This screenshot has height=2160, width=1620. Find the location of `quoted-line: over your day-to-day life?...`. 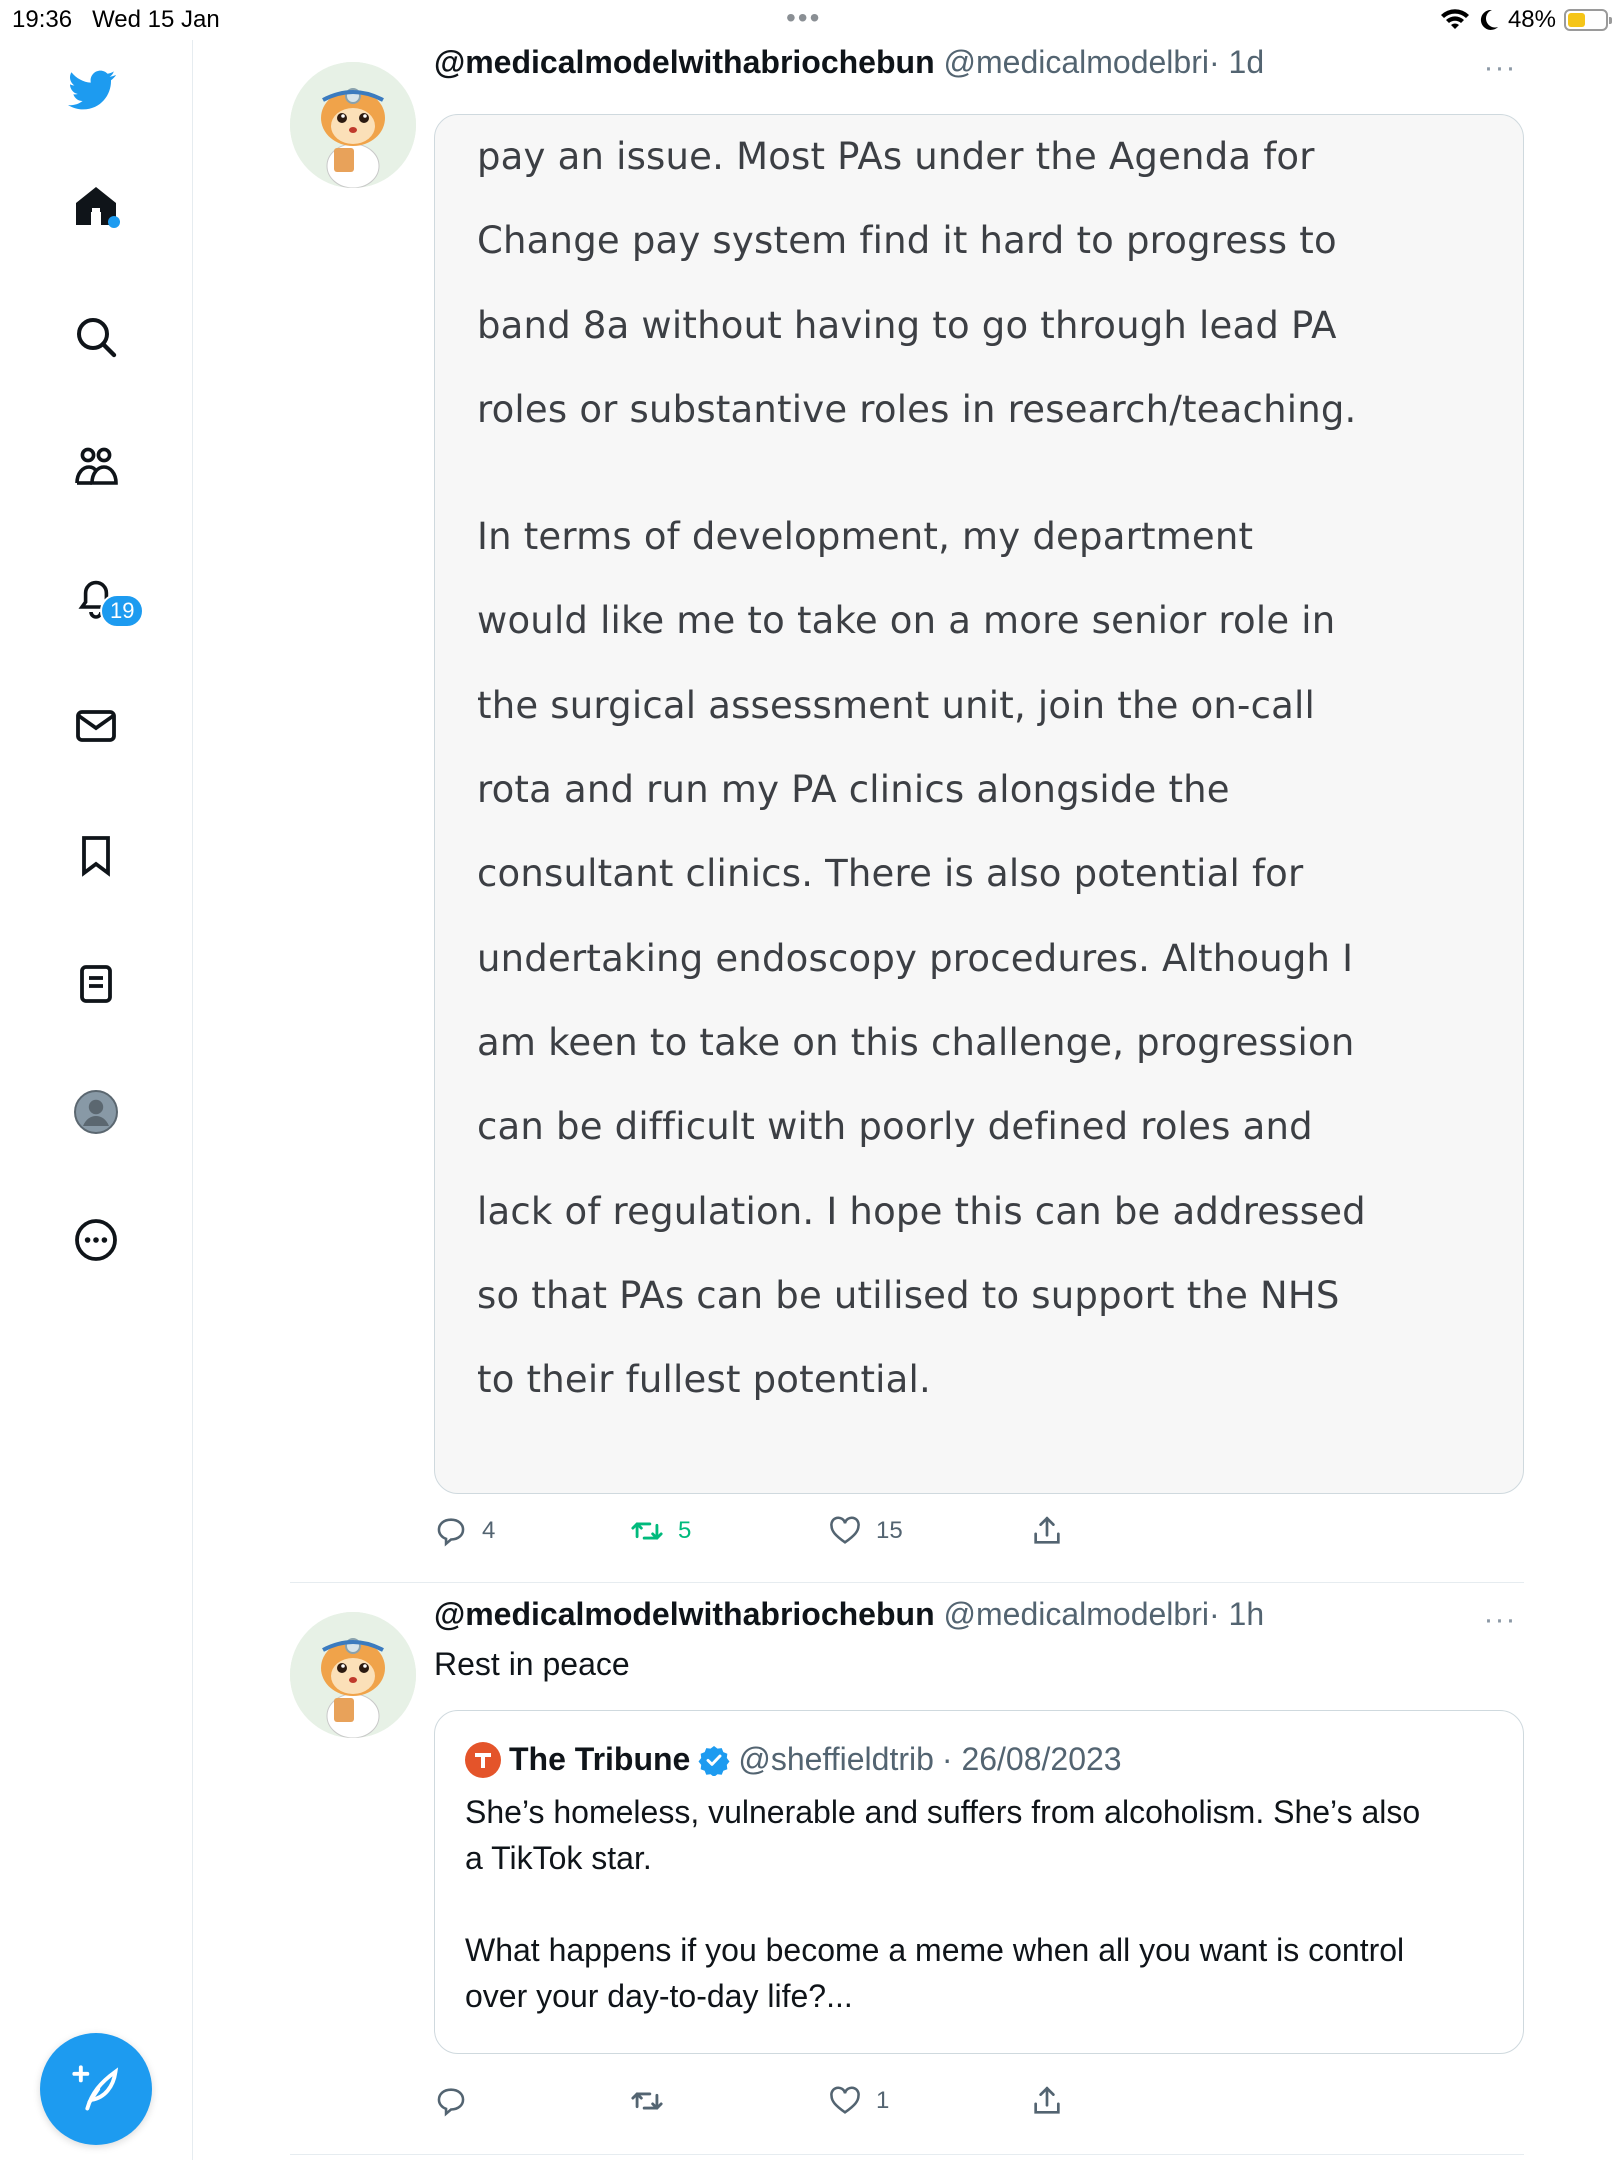

quoted-line: over your day-to-day life?... is located at coordinates (659, 1996).